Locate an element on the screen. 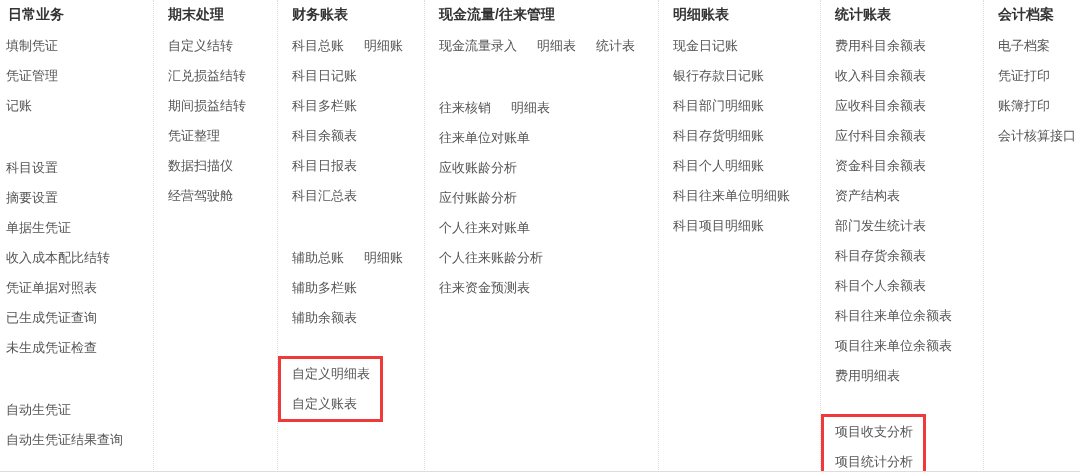  menu-link: 个人往来对账单 is located at coordinates (484, 228).